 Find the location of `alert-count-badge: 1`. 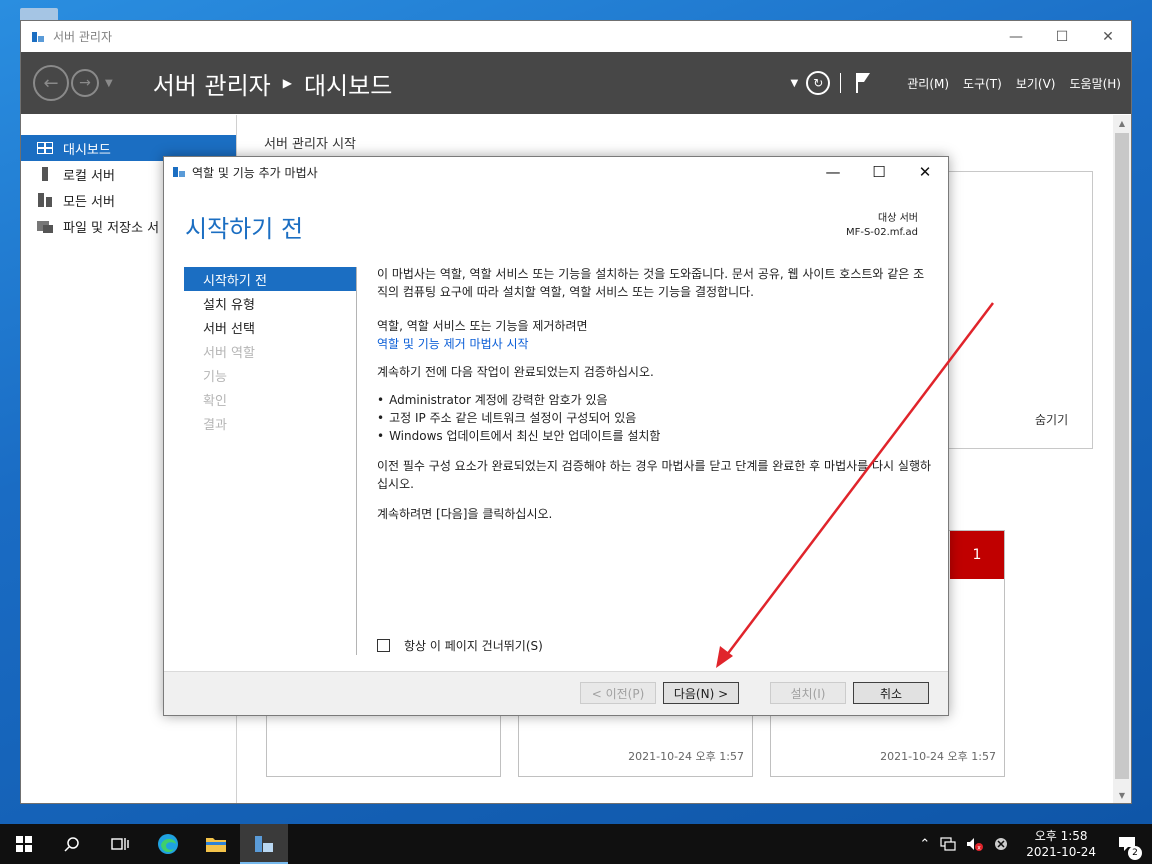

alert-count-badge: 1 is located at coordinates (977, 555).